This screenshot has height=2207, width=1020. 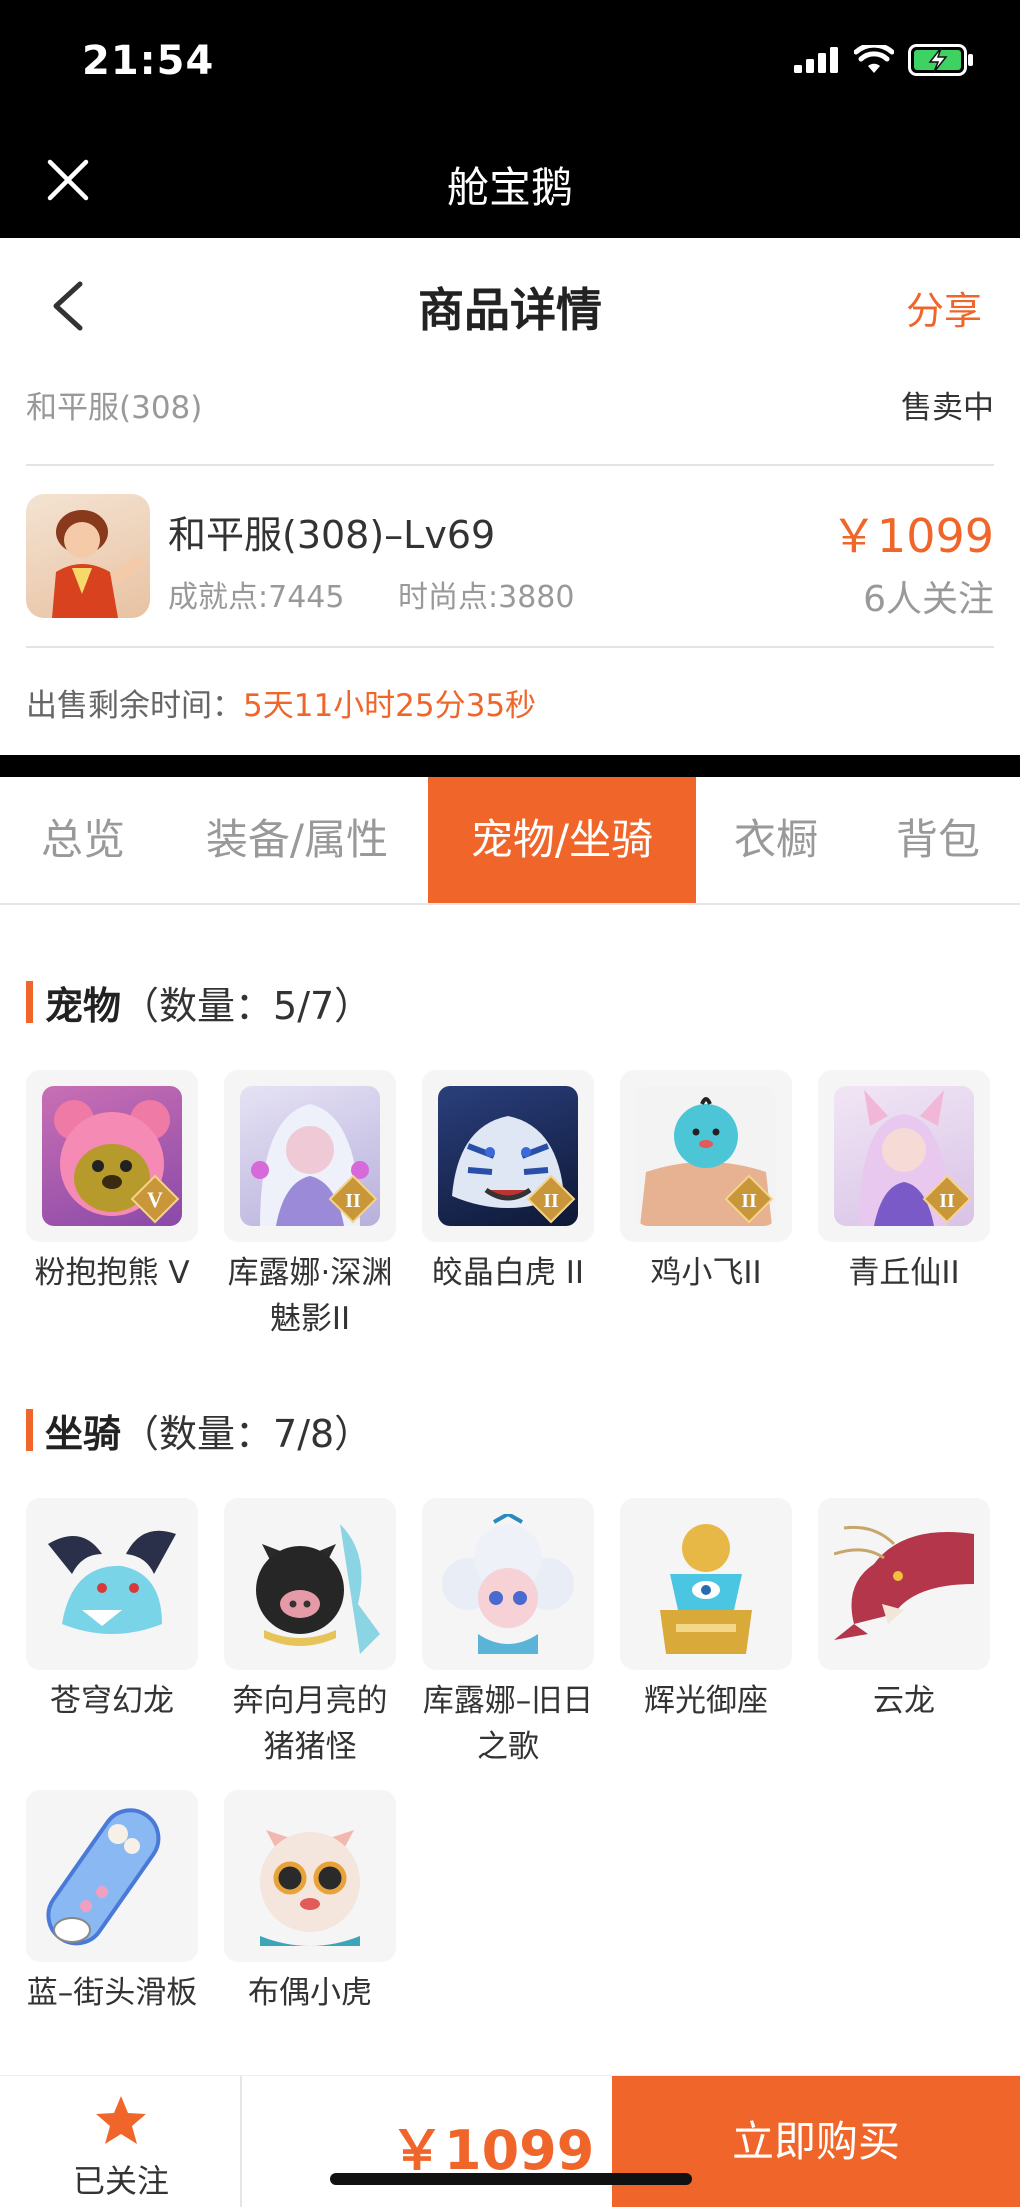 What do you see at coordinates (310, 1888) in the screenshot?
I see `tiger-doll-mount-icon` at bounding box center [310, 1888].